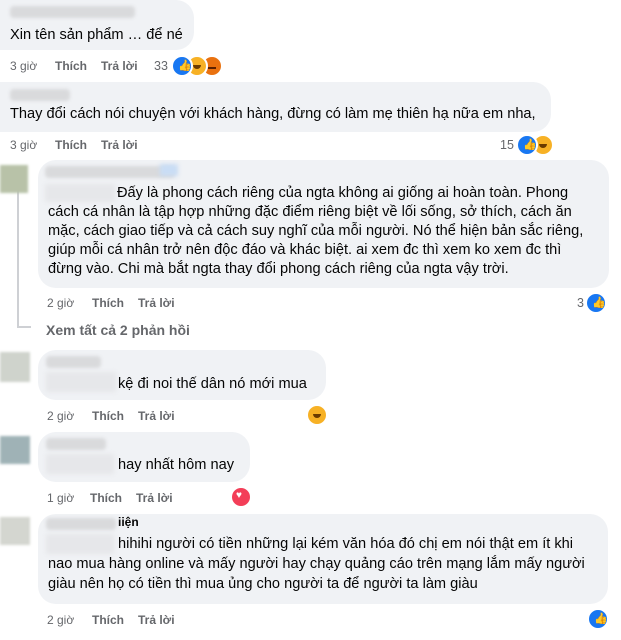 This screenshot has width=621, height=640. I want to click on reaction-count: 3, so click(580, 303).